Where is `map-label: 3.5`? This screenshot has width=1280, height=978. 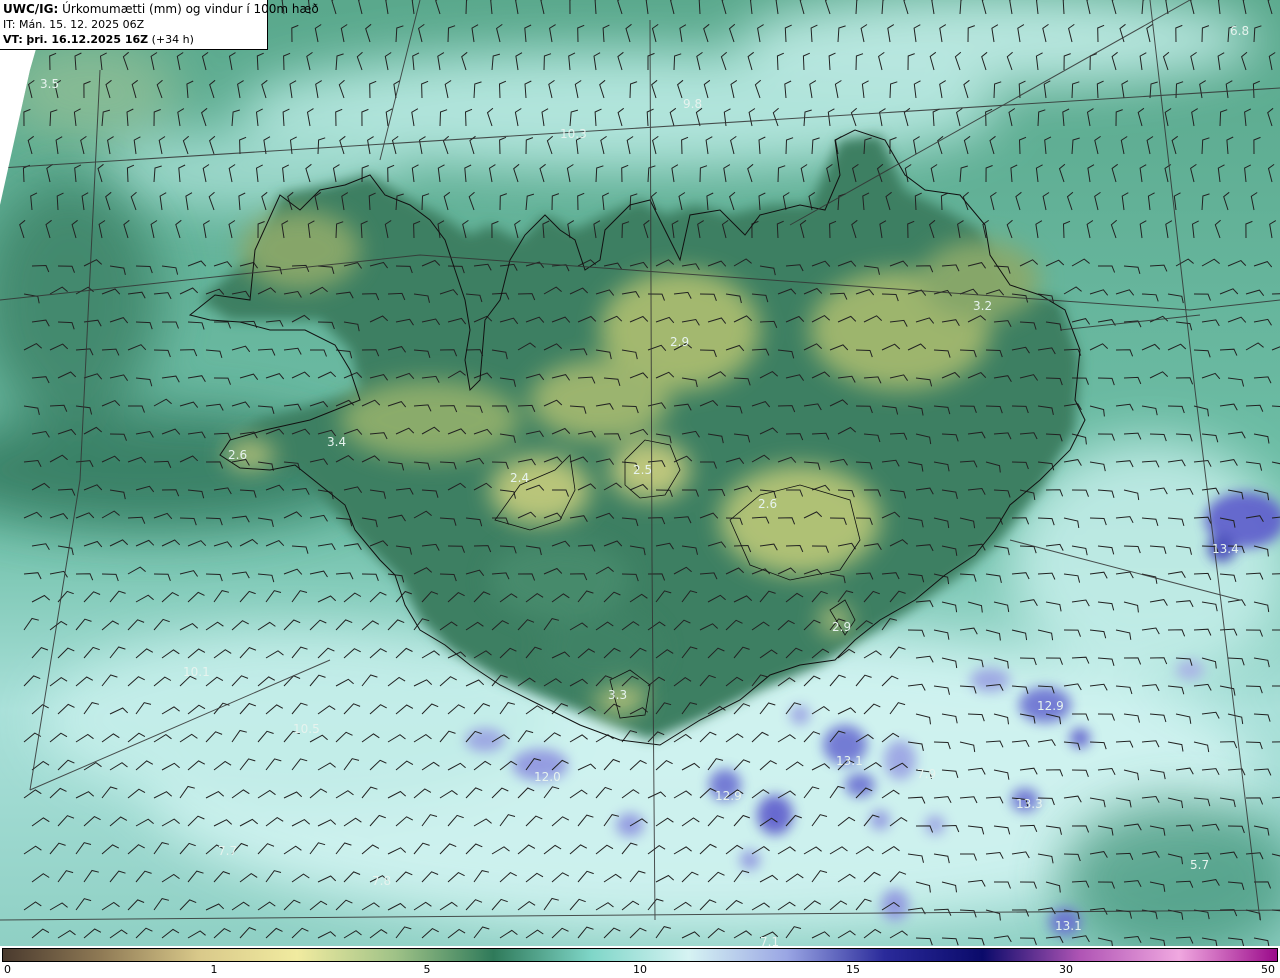
map-label: 3.5 is located at coordinates (49, 84).